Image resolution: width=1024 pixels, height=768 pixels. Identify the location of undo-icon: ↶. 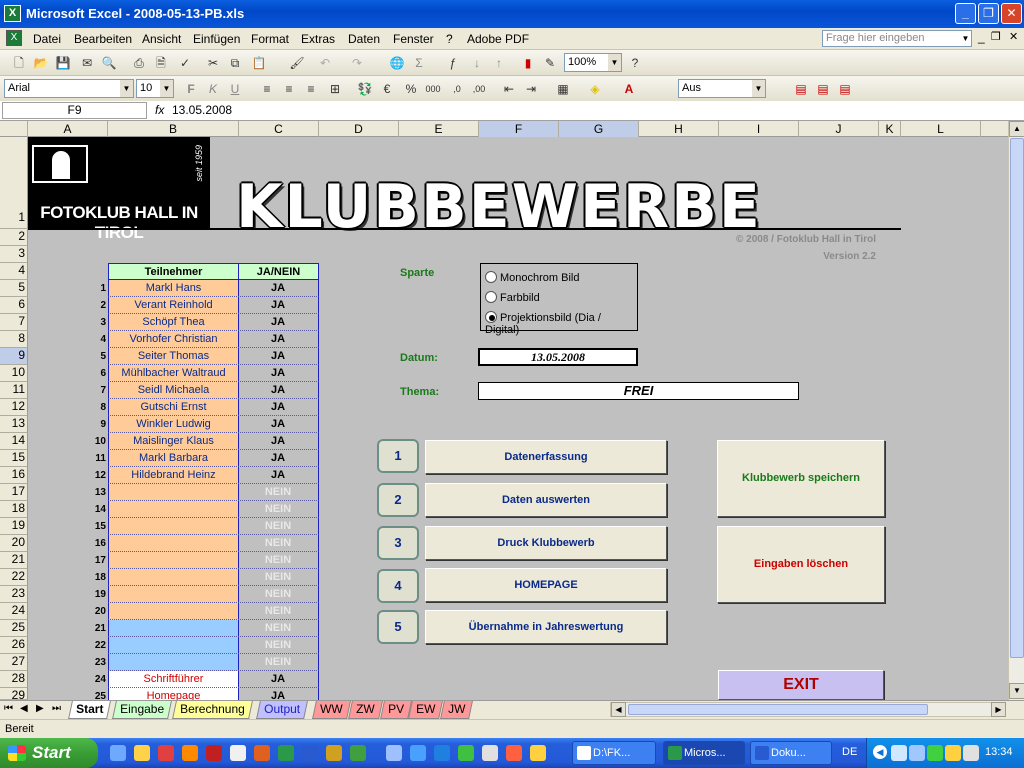
(325, 63).